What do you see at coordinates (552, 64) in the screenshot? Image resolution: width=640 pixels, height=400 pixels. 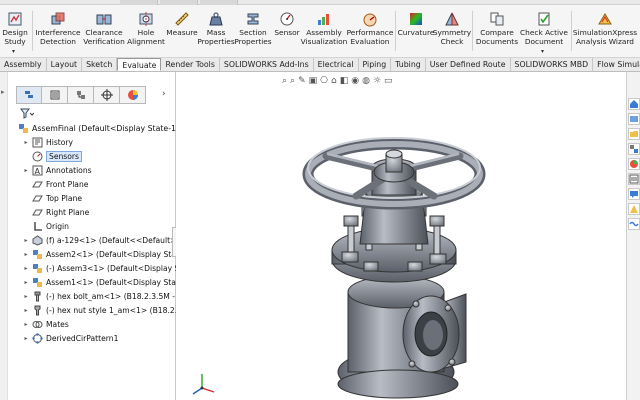 I see `tab-solidworks-mbd: SOLIDWORKS MBD` at bounding box center [552, 64].